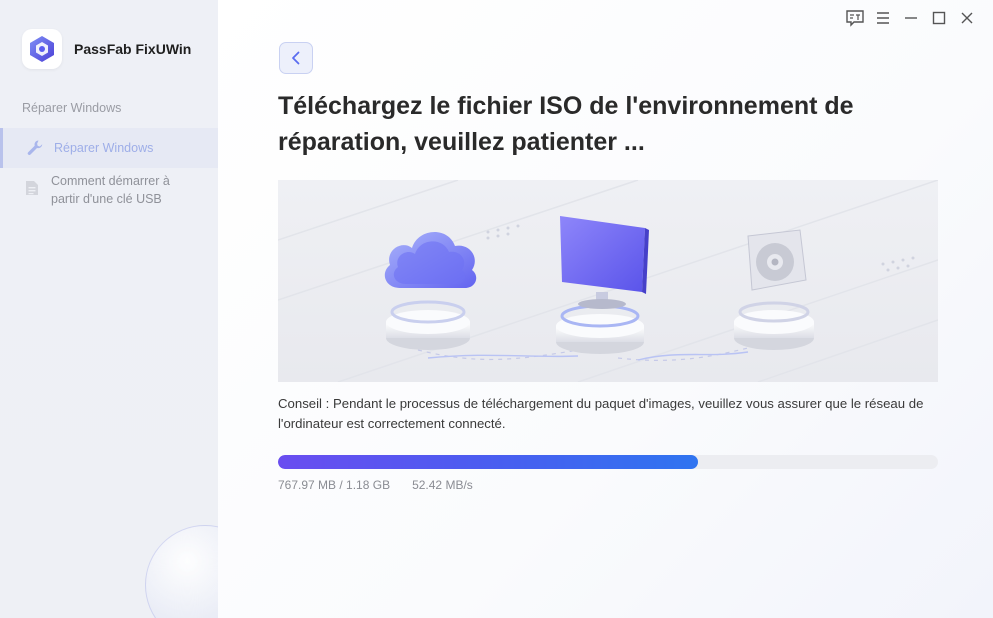  I want to click on wrench-icon, so click(35, 148).